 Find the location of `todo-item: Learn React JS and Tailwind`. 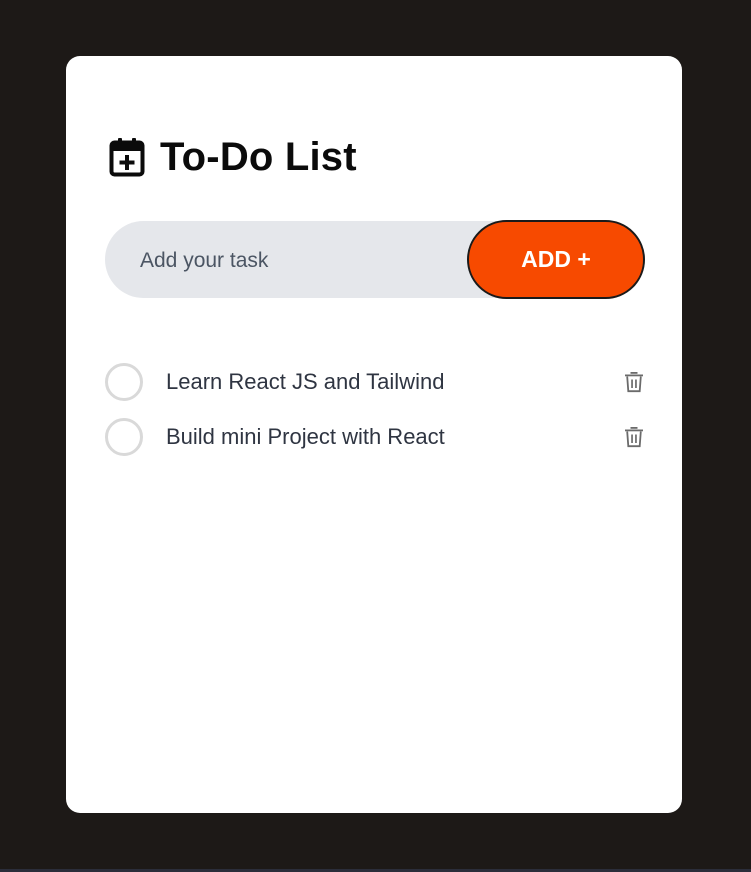

todo-item: Learn React JS and Tailwind is located at coordinates (375, 381).